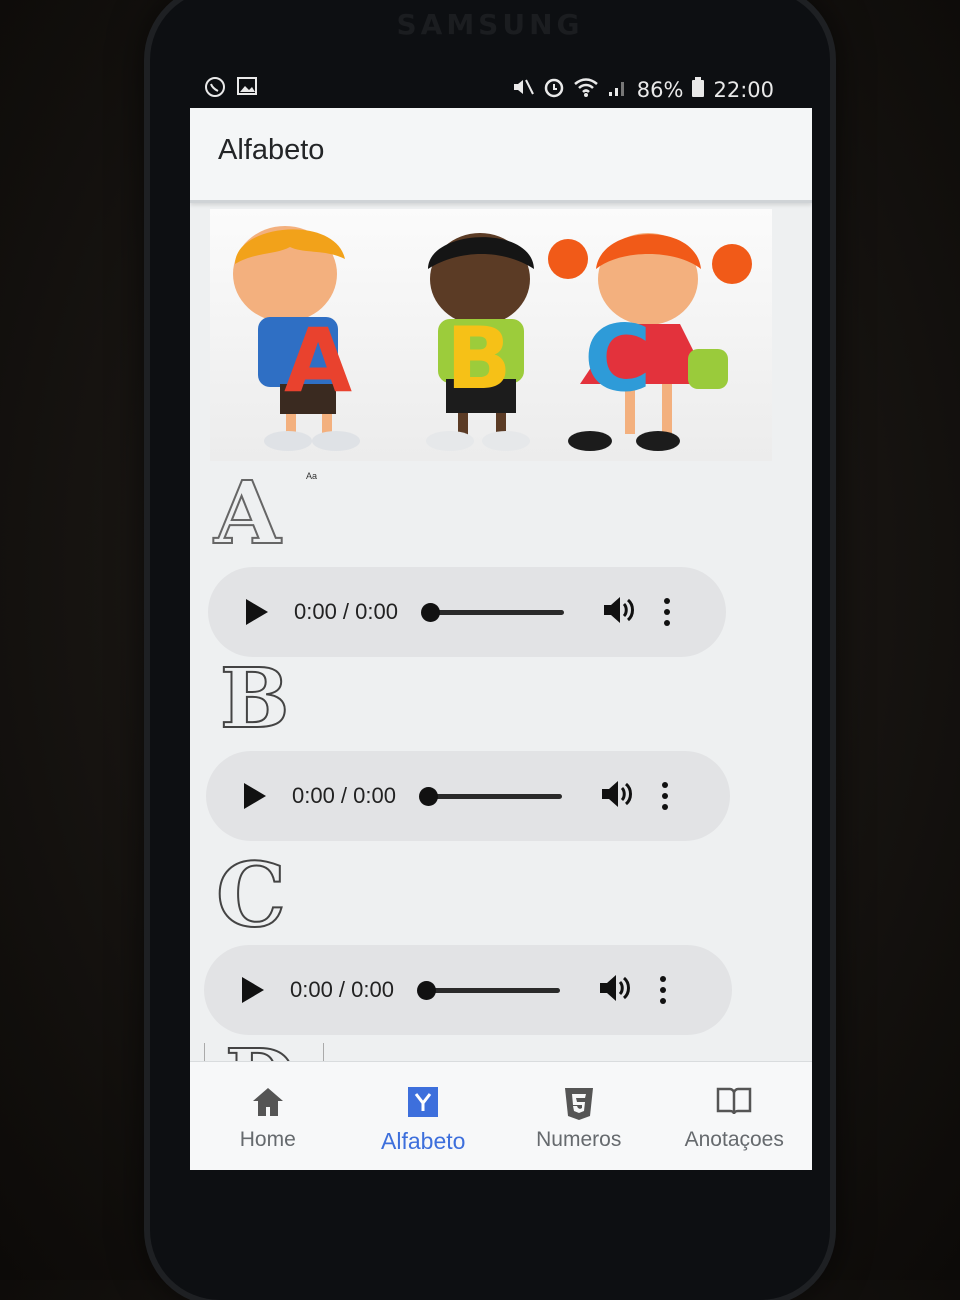 The width and height of the screenshot is (960, 1300). I want to click on letter-c-card: C, so click(251, 895).